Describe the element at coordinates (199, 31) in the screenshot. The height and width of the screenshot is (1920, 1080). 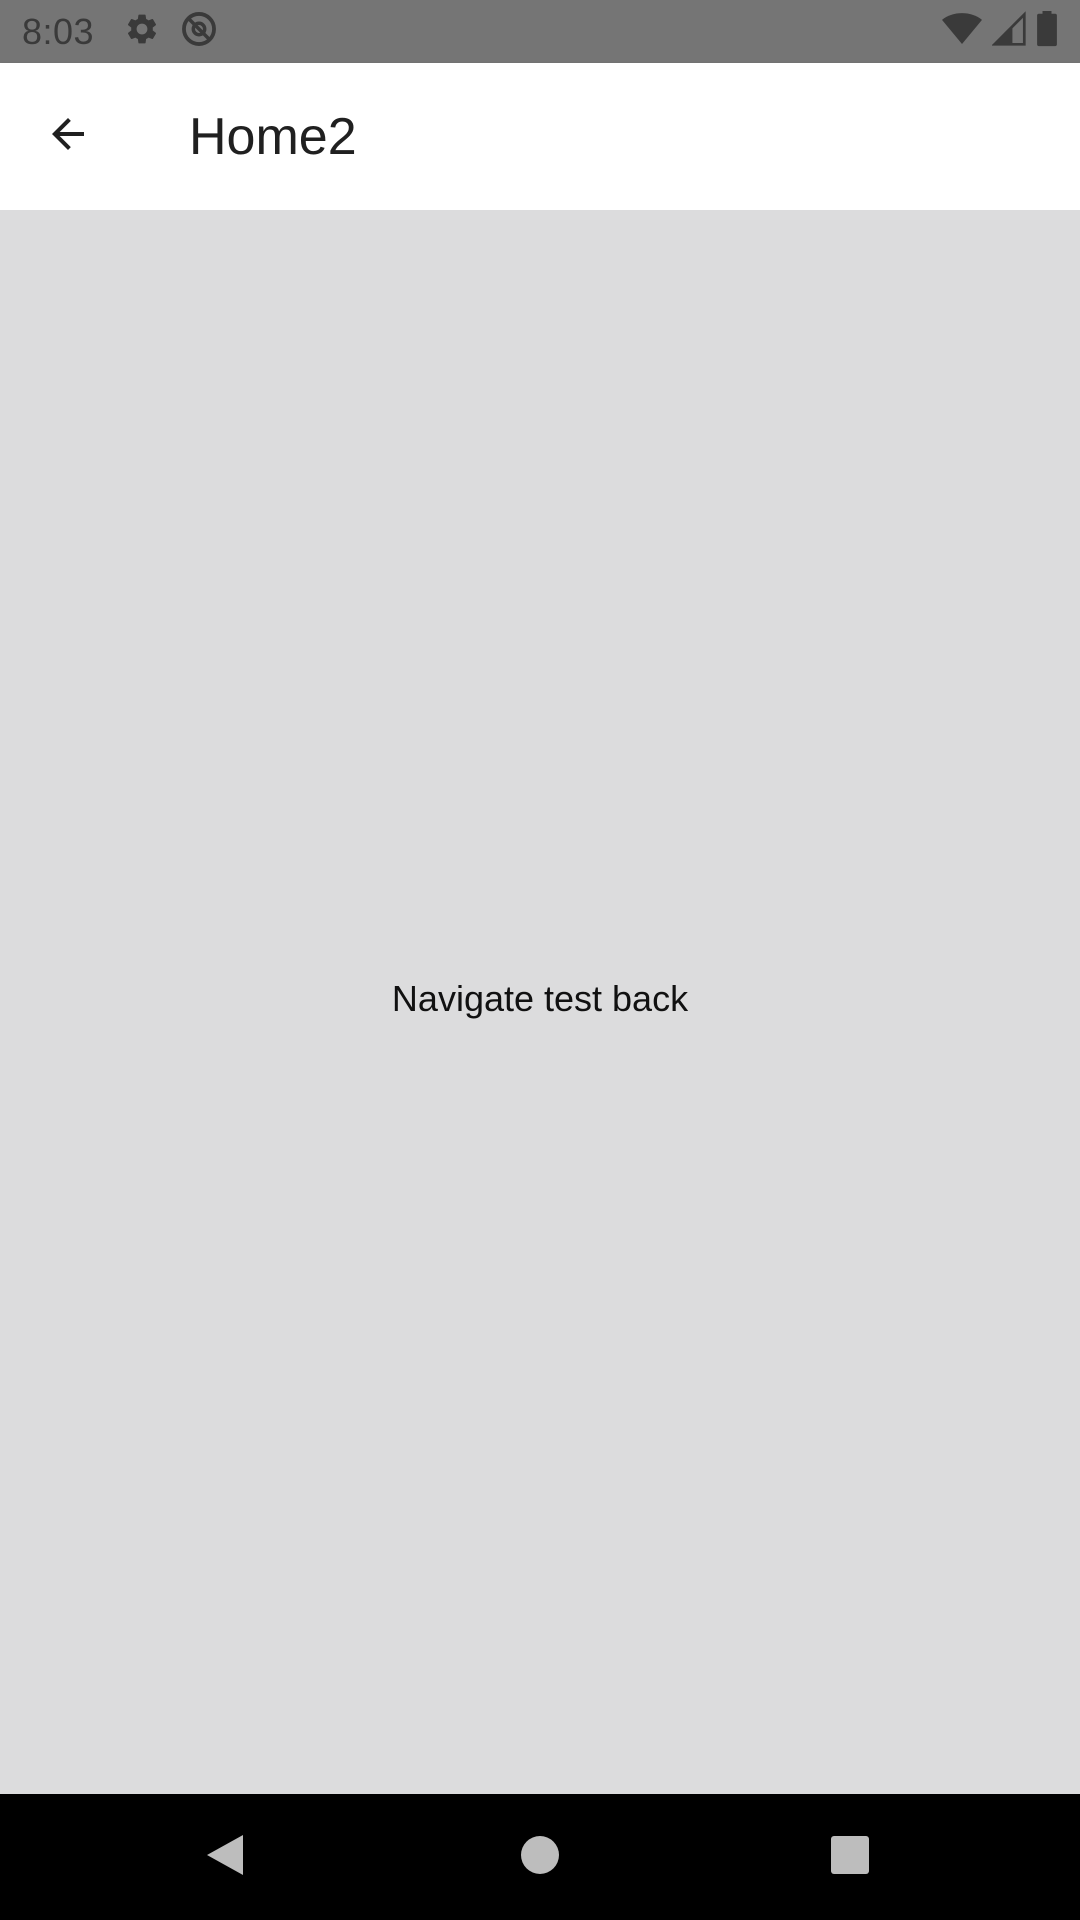
I see `at-sign-icon` at that location.